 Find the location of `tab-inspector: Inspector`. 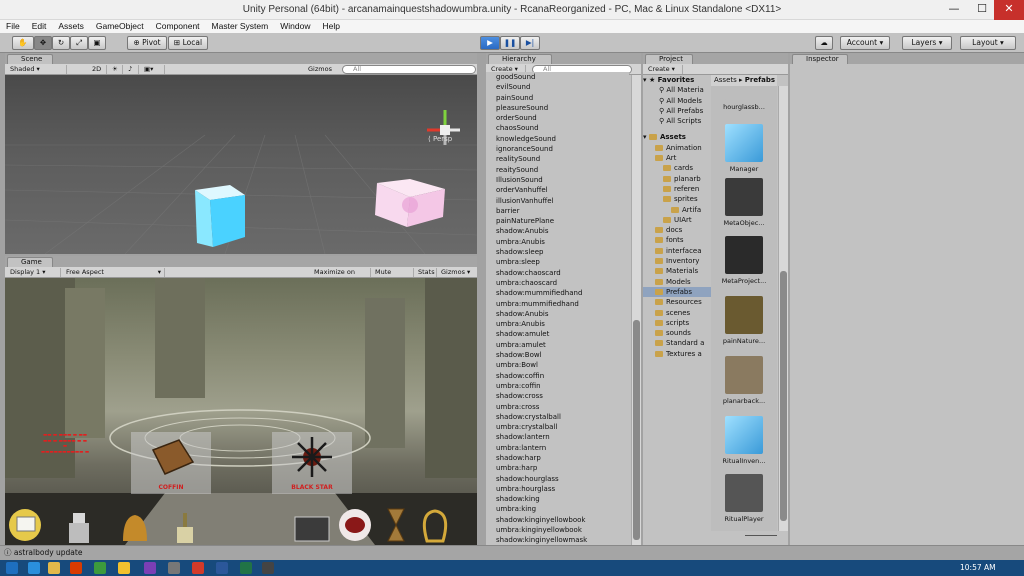

tab-inspector: Inspector is located at coordinates (820, 59).